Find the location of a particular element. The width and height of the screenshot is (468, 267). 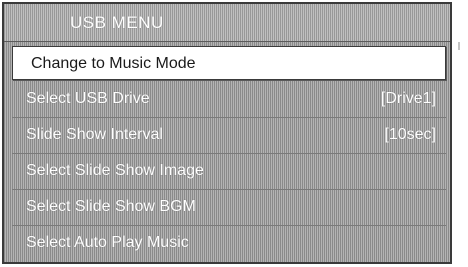

menu-item-label: Slide Show Interval is located at coordinates (94, 134).